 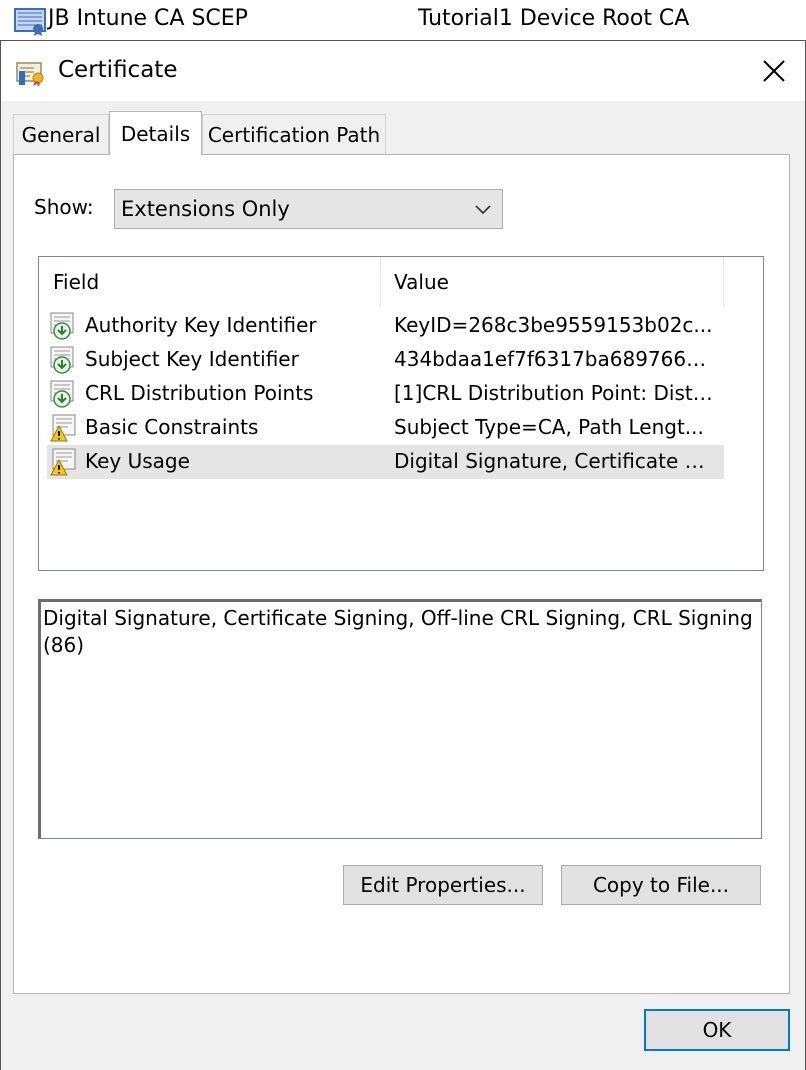 What do you see at coordinates (199, 393) in the screenshot?
I see `row-field: CRL Distribution Points` at bounding box center [199, 393].